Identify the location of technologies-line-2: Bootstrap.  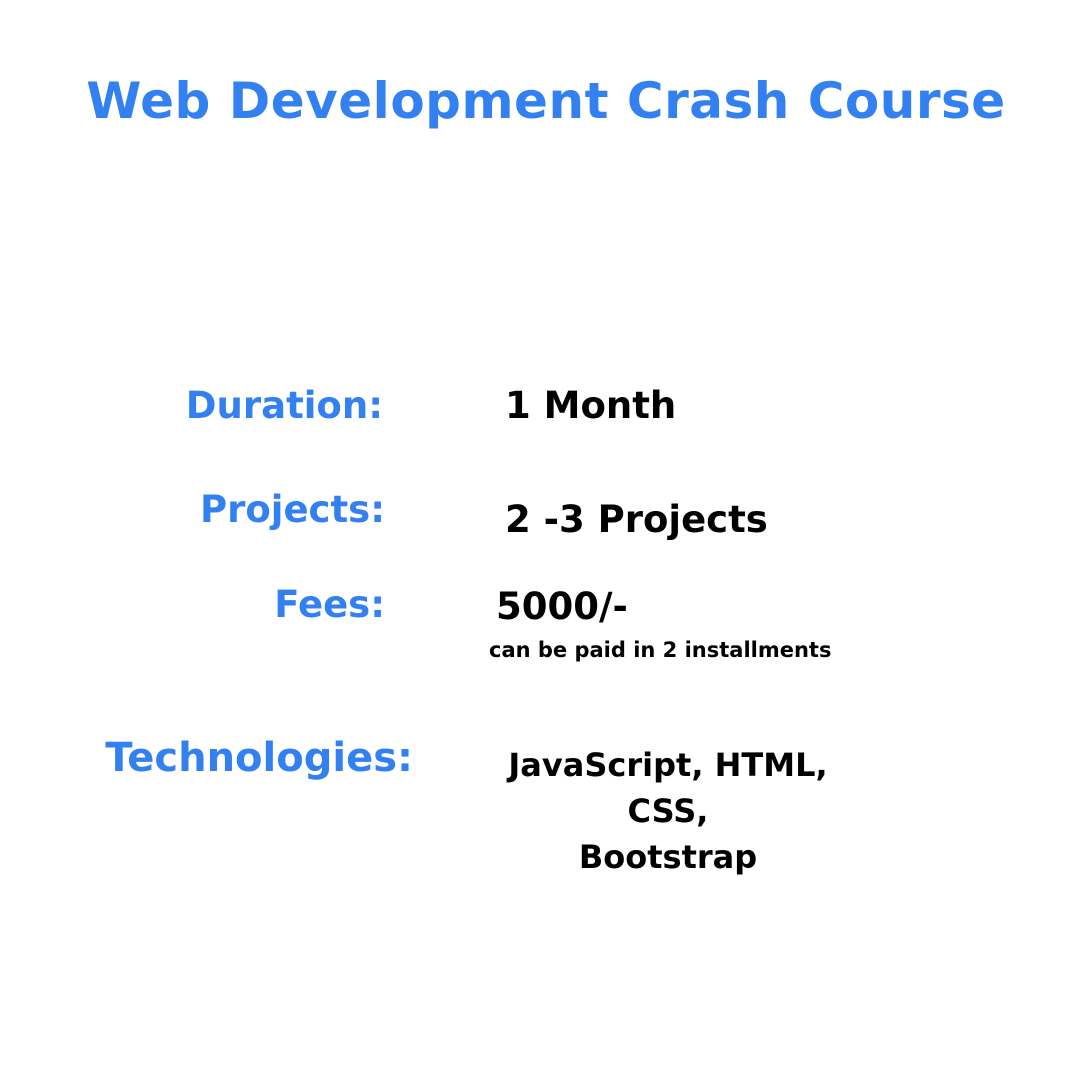
(668, 857).